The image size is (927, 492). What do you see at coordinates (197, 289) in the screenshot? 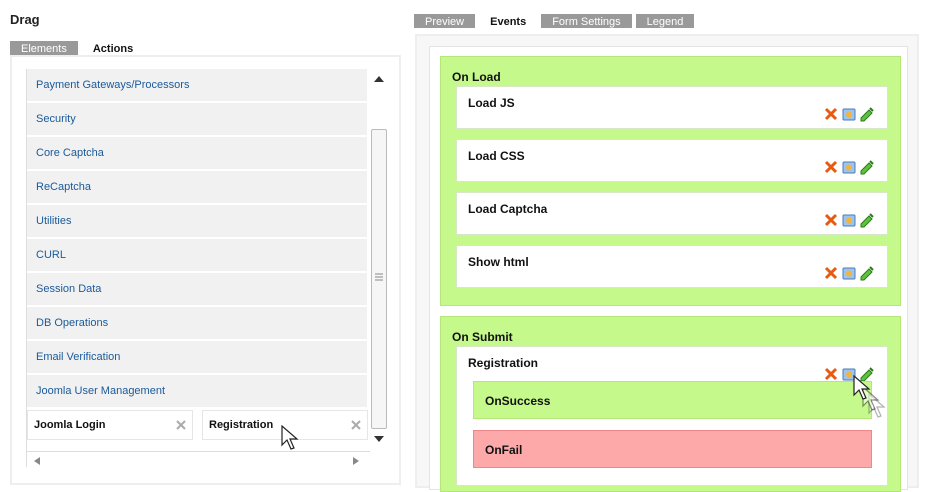
I see `list-item-session-data: Session Data` at bounding box center [197, 289].